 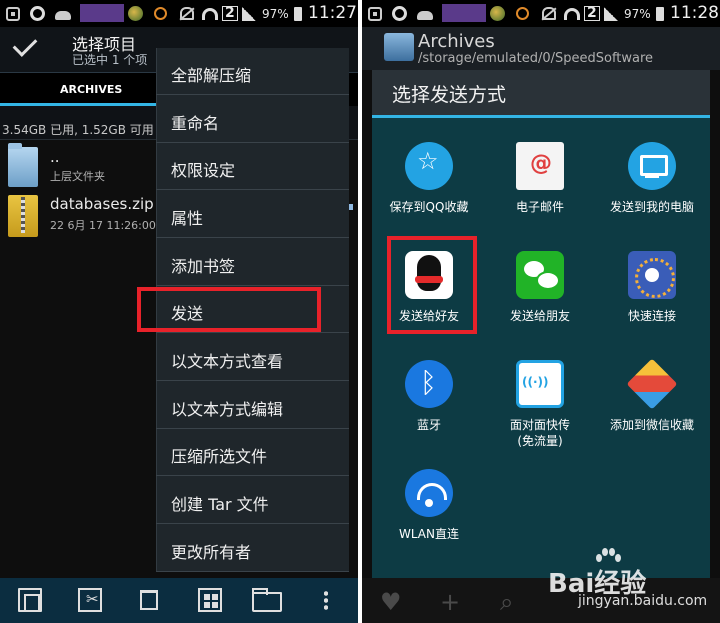 I want to click on favorite-icon: ♥, so click(x=391, y=602).